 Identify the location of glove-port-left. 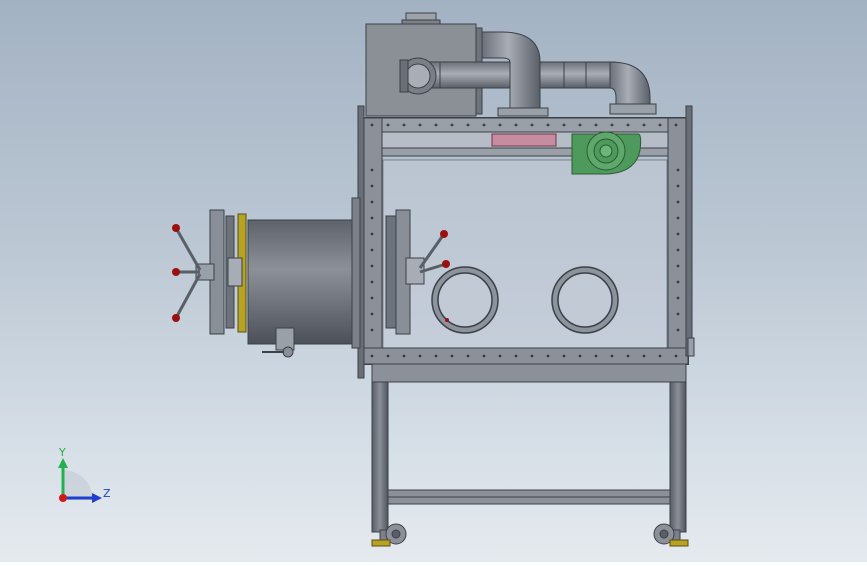
(465, 300).